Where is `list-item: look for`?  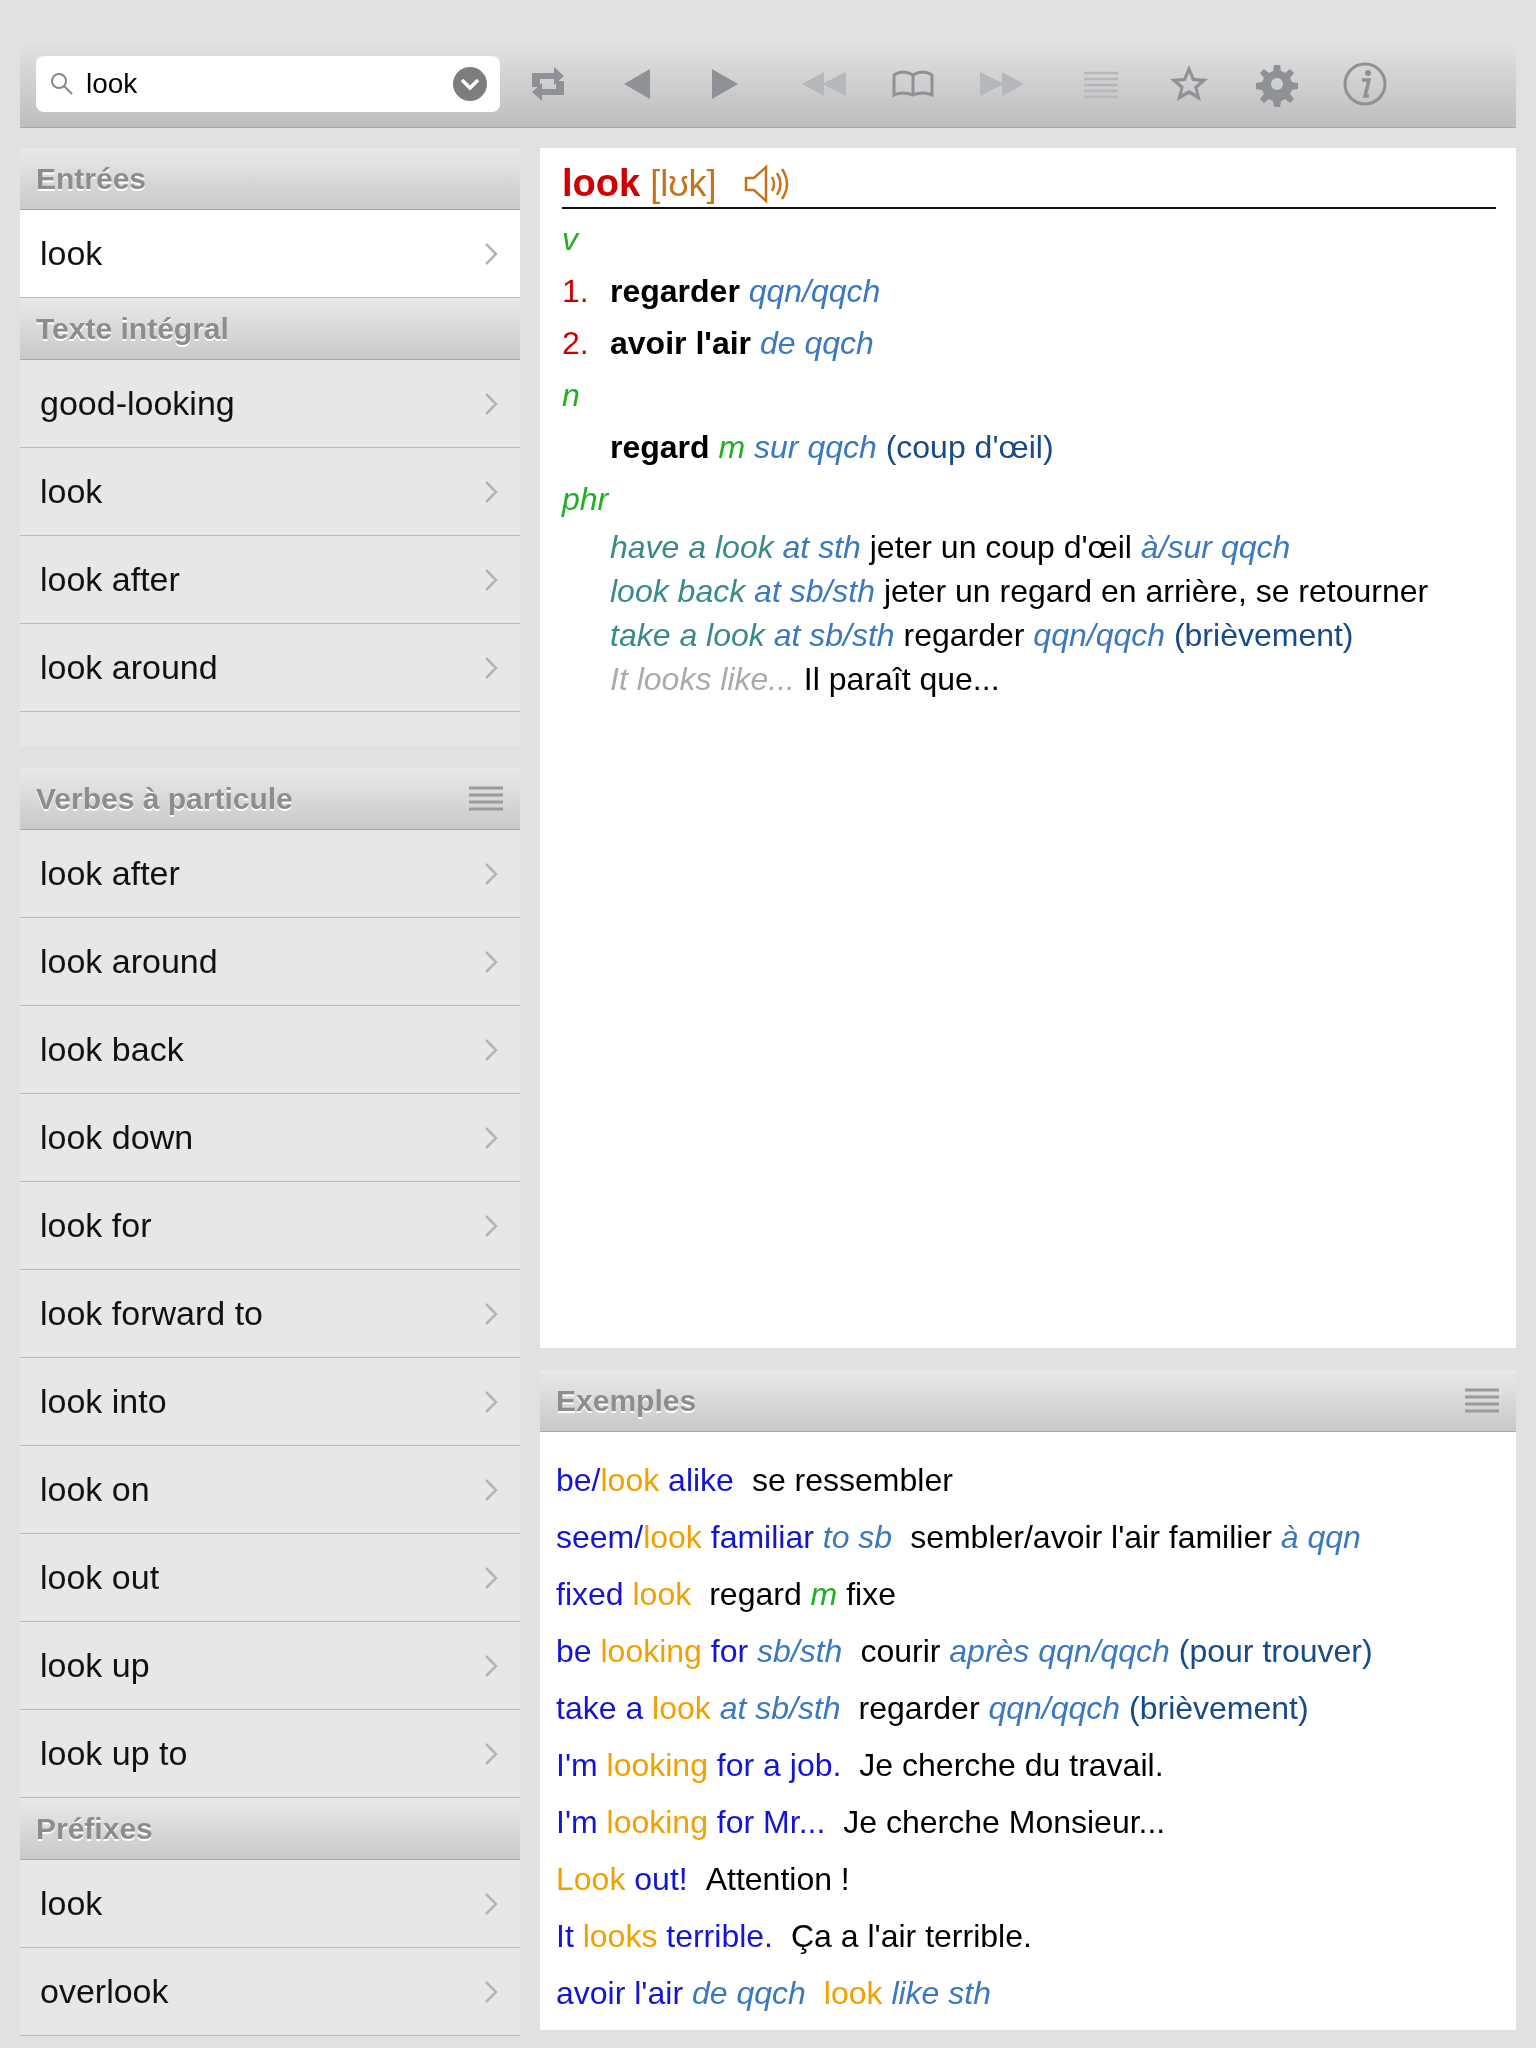 list-item: look for is located at coordinates (270, 1226).